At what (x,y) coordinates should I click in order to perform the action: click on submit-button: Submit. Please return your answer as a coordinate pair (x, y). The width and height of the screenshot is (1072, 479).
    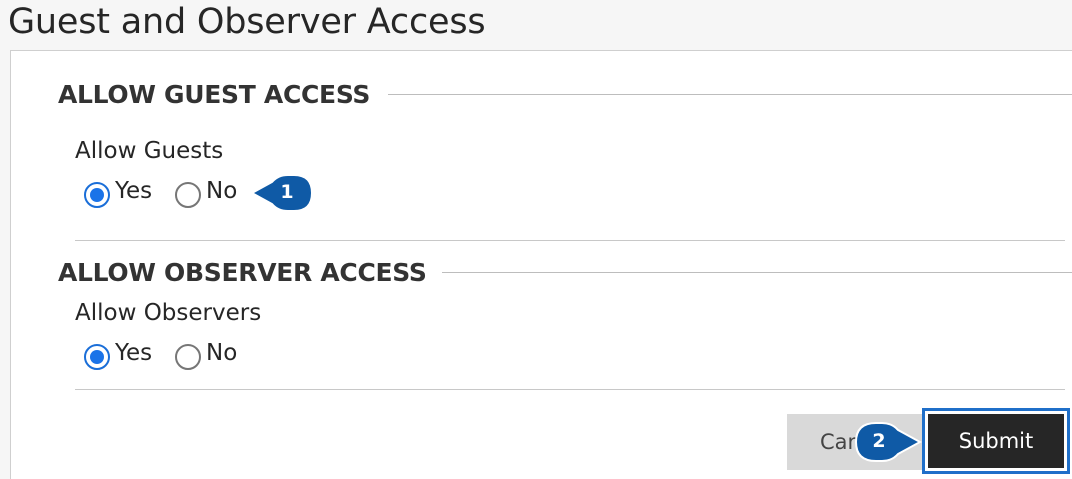
    Looking at the image, I should click on (996, 441).